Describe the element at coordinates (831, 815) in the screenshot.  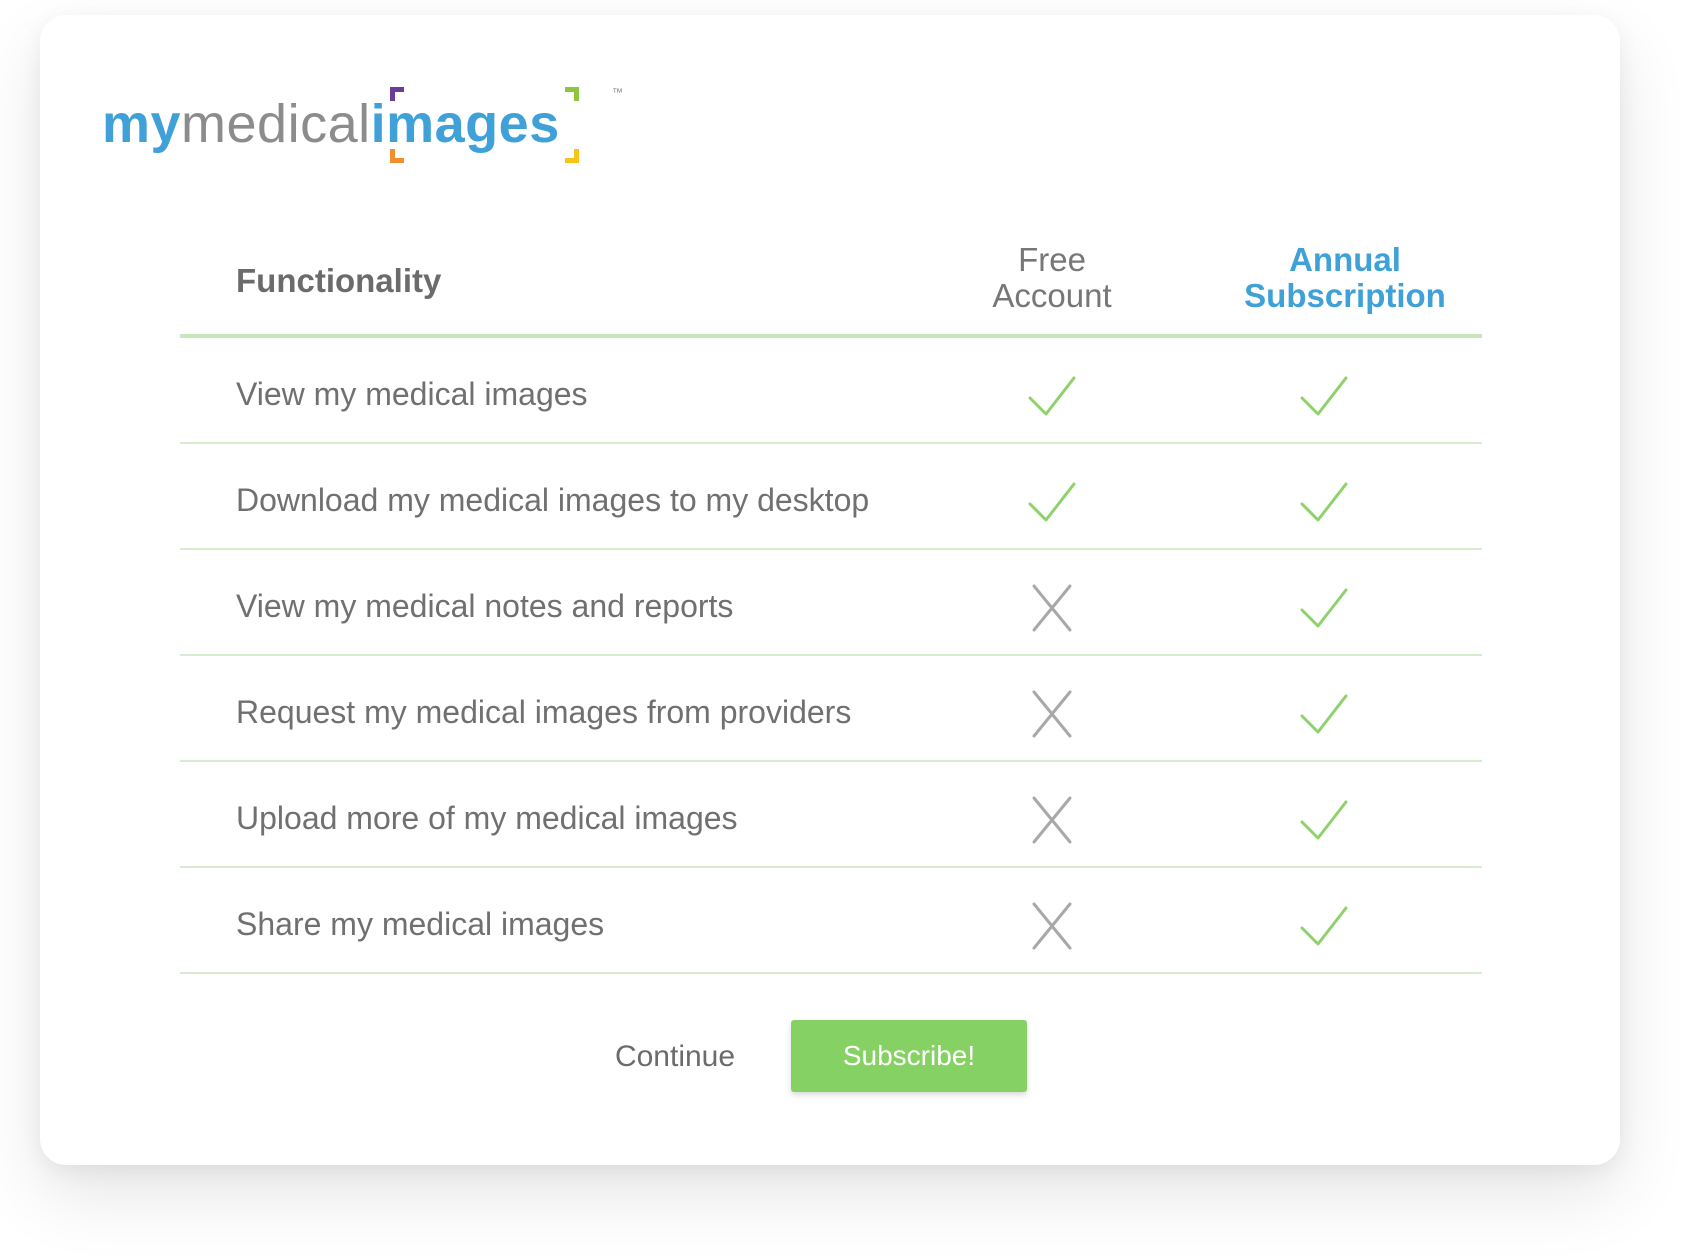
I see `table-row: Upload more of my medical images` at that location.